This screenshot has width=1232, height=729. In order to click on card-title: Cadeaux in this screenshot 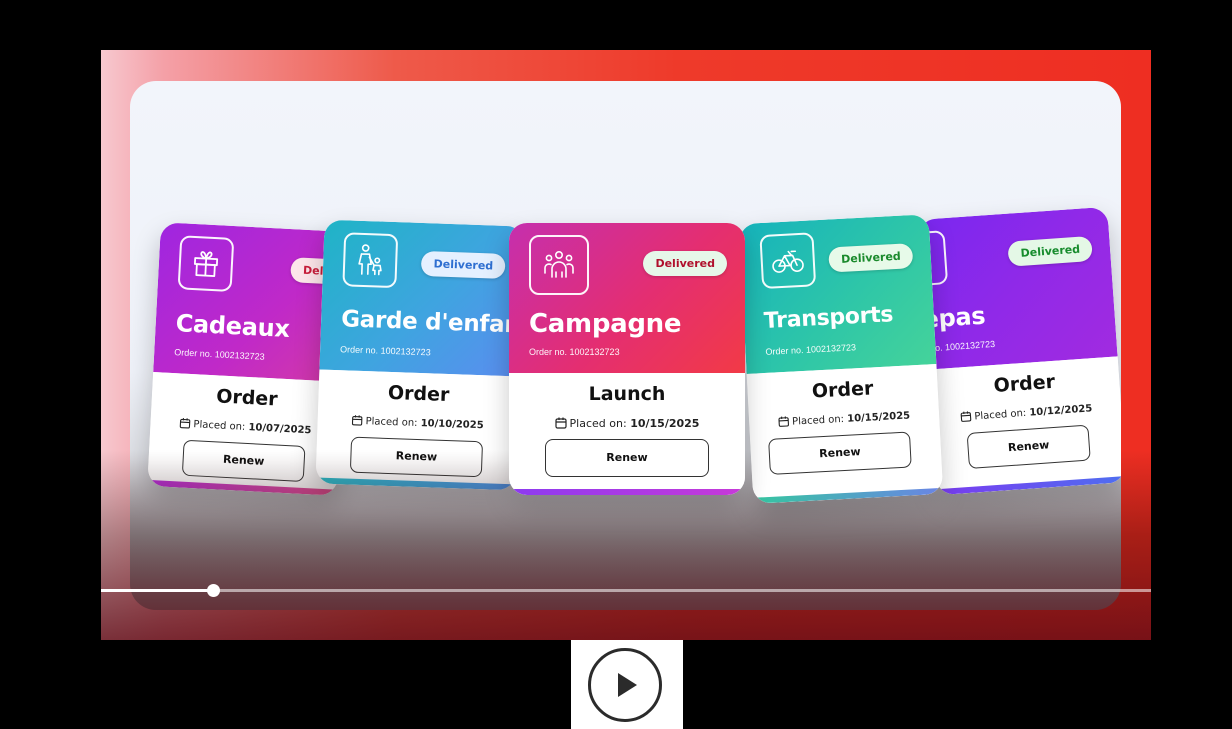, I will do `click(233, 326)`.